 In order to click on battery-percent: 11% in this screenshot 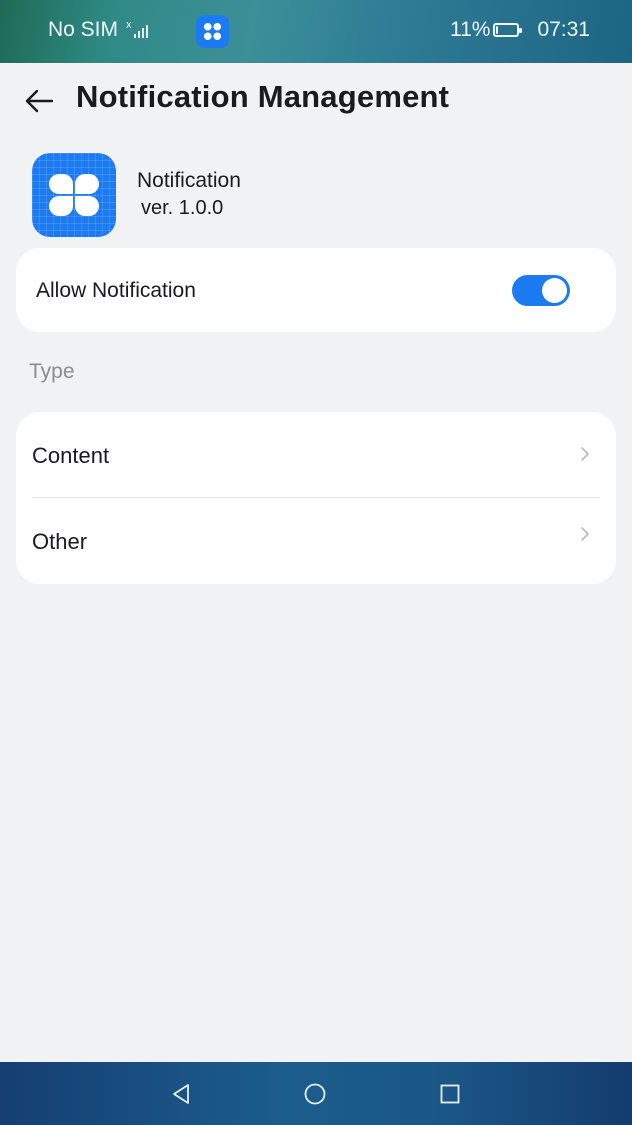, I will do `click(470, 29)`.